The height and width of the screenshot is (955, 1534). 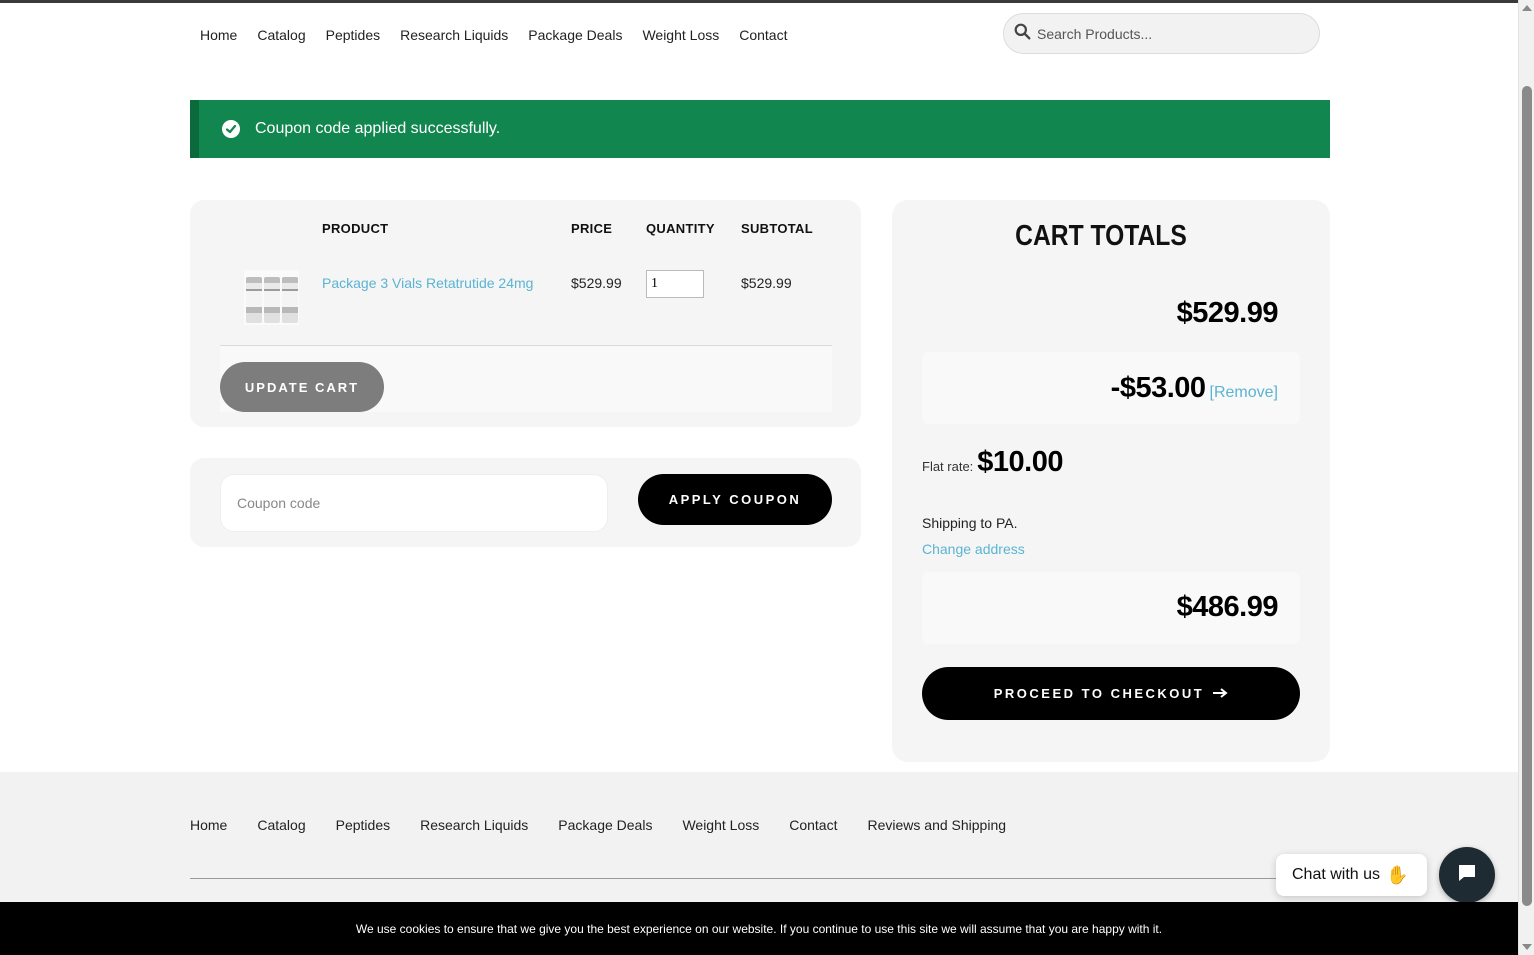 What do you see at coordinates (767, 1) in the screenshot?
I see `top-border` at bounding box center [767, 1].